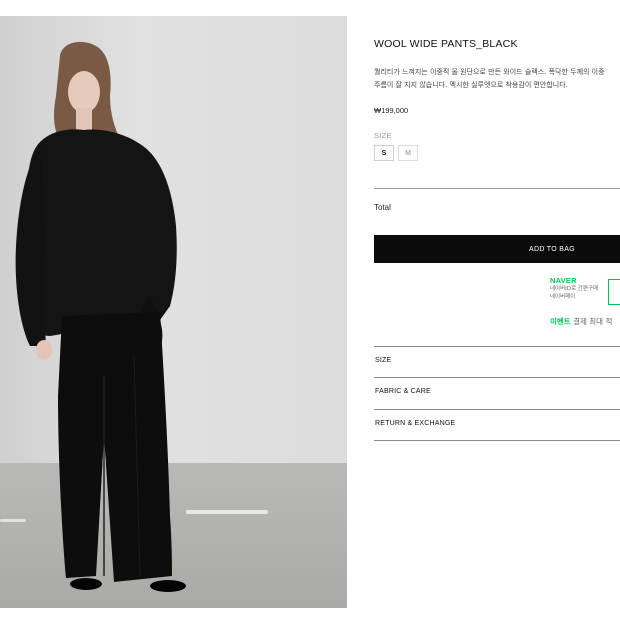  What do you see at coordinates (396, 153) in the screenshot?
I see `size-options: S M` at bounding box center [396, 153].